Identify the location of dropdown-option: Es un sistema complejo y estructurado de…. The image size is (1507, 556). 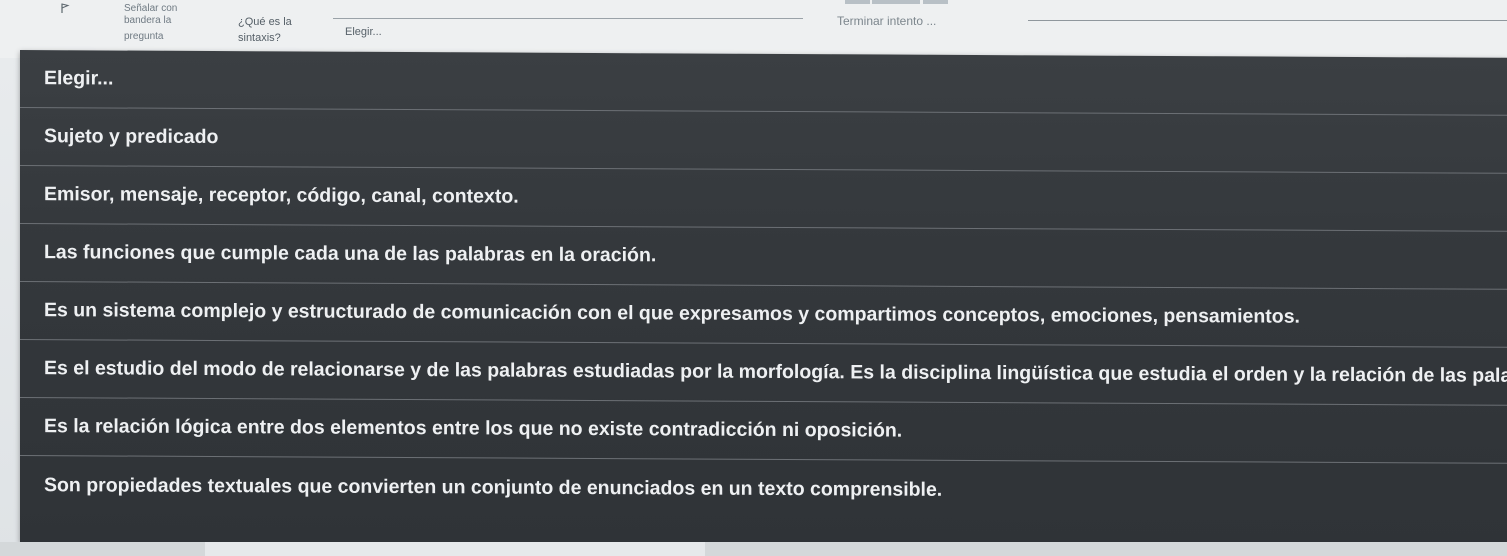
(763, 315).